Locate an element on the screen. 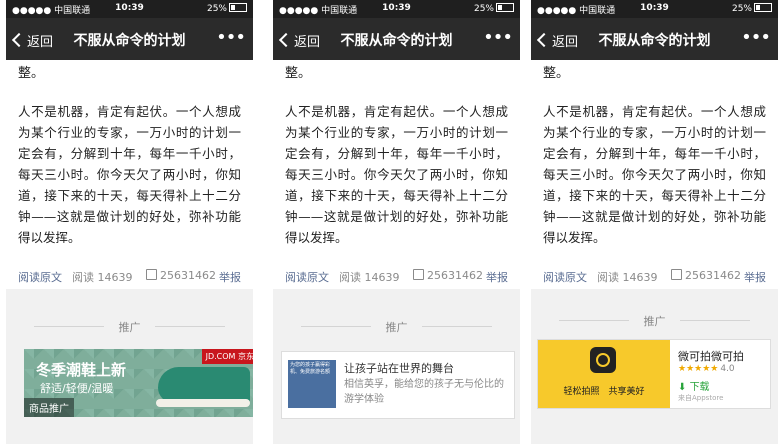  rating-value: 4.0 is located at coordinates (727, 369).